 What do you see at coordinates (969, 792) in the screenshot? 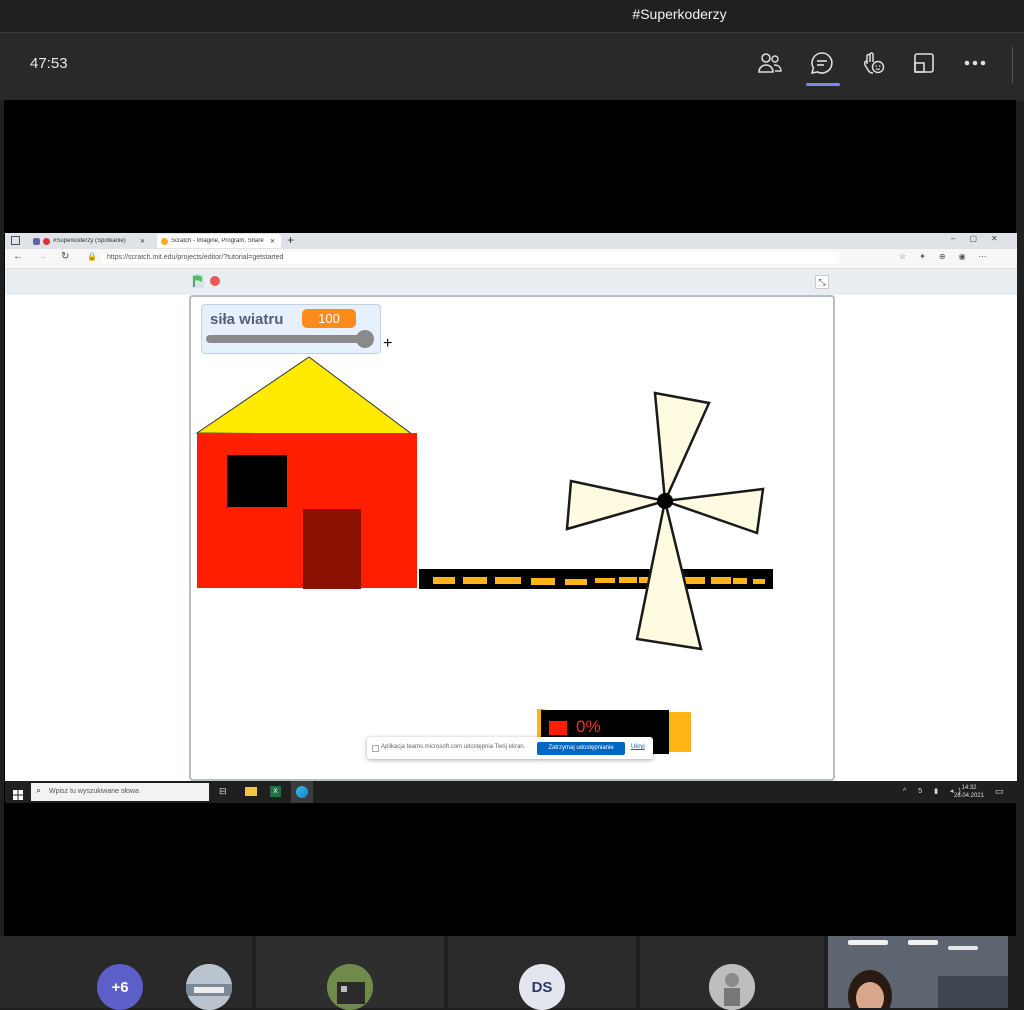
I see `taskbar-clock: 14:32 28.04.2021` at bounding box center [969, 792].